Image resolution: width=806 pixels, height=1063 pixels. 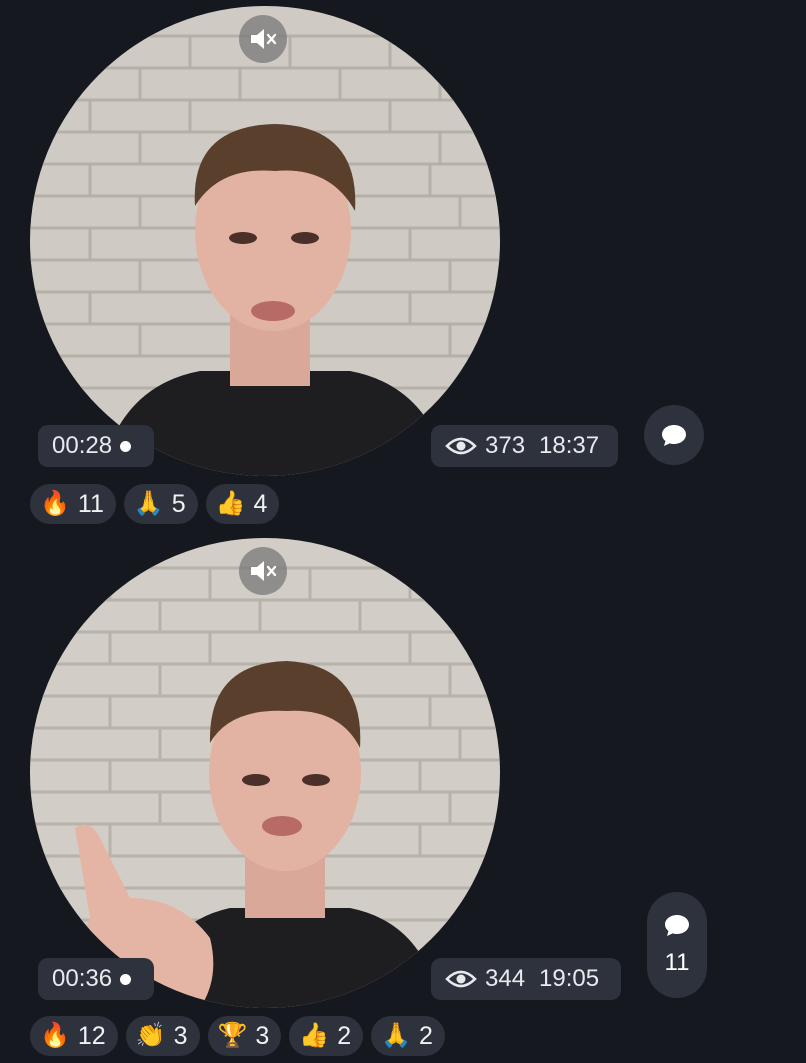 What do you see at coordinates (91, 1035) in the screenshot?
I see `reaction-count: 12` at bounding box center [91, 1035].